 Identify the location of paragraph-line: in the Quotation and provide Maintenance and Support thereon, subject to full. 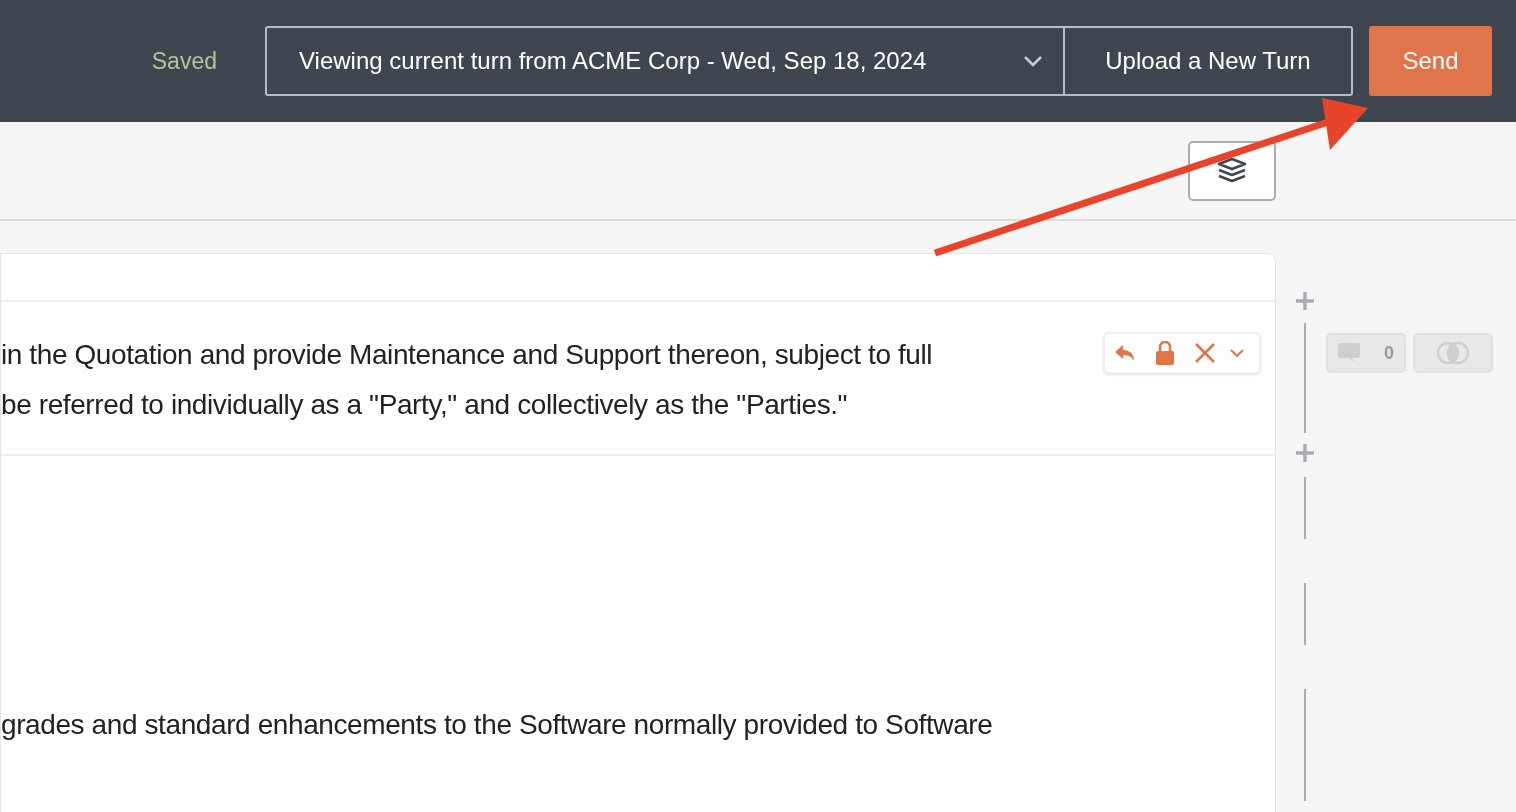
(467, 355).